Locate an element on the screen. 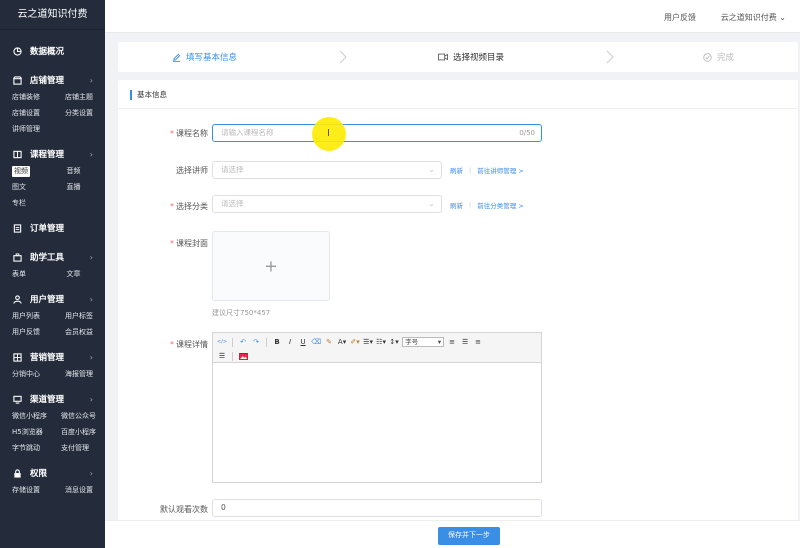 This screenshot has height=548, width=800. sidebar-item-payment: 支付管理 is located at coordinates (71, 448).